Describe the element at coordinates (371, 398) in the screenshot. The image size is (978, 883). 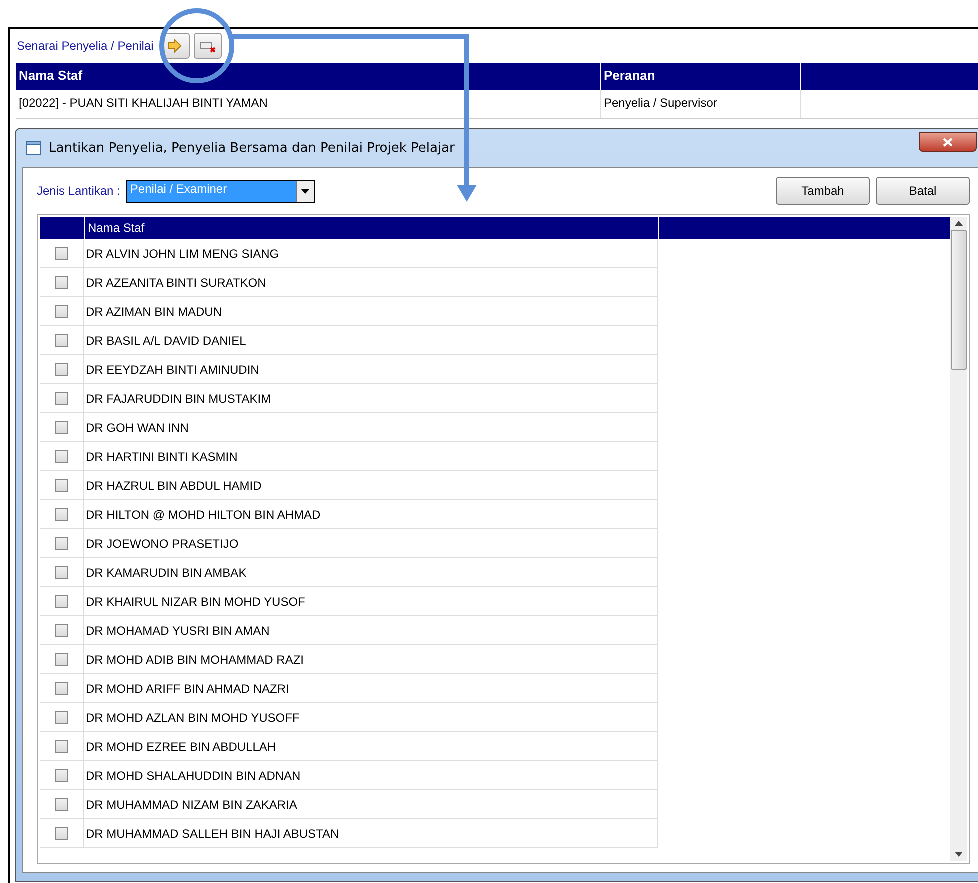
I see `table-cell: DR FAJARUDDIN BIN MUSTAKIM` at that location.